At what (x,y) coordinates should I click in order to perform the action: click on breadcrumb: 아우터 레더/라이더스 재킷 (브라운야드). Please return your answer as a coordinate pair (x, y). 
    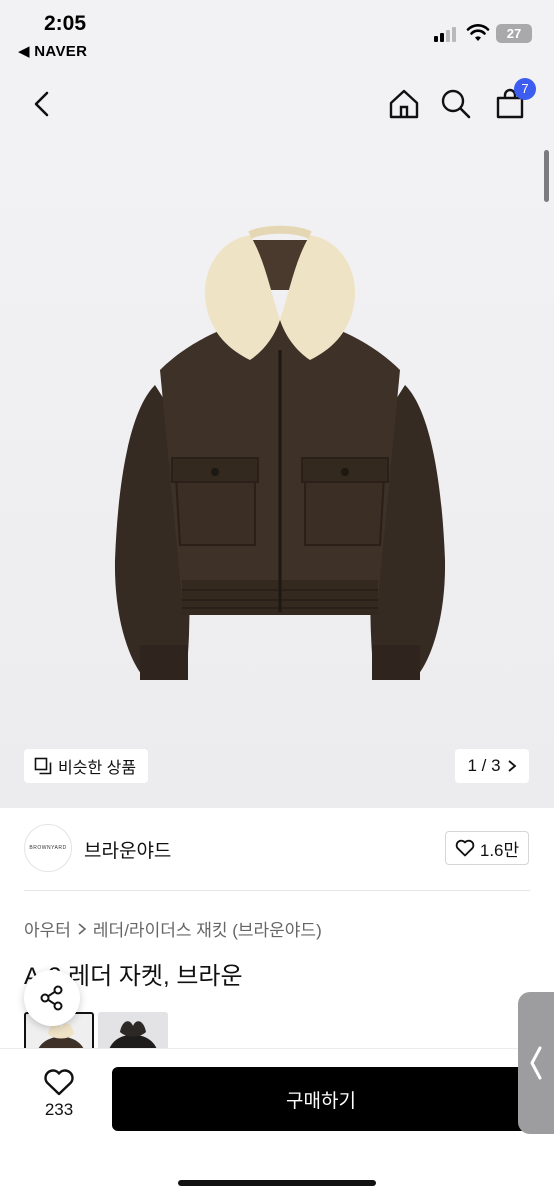
    Looking at the image, I should click on (173, 928).